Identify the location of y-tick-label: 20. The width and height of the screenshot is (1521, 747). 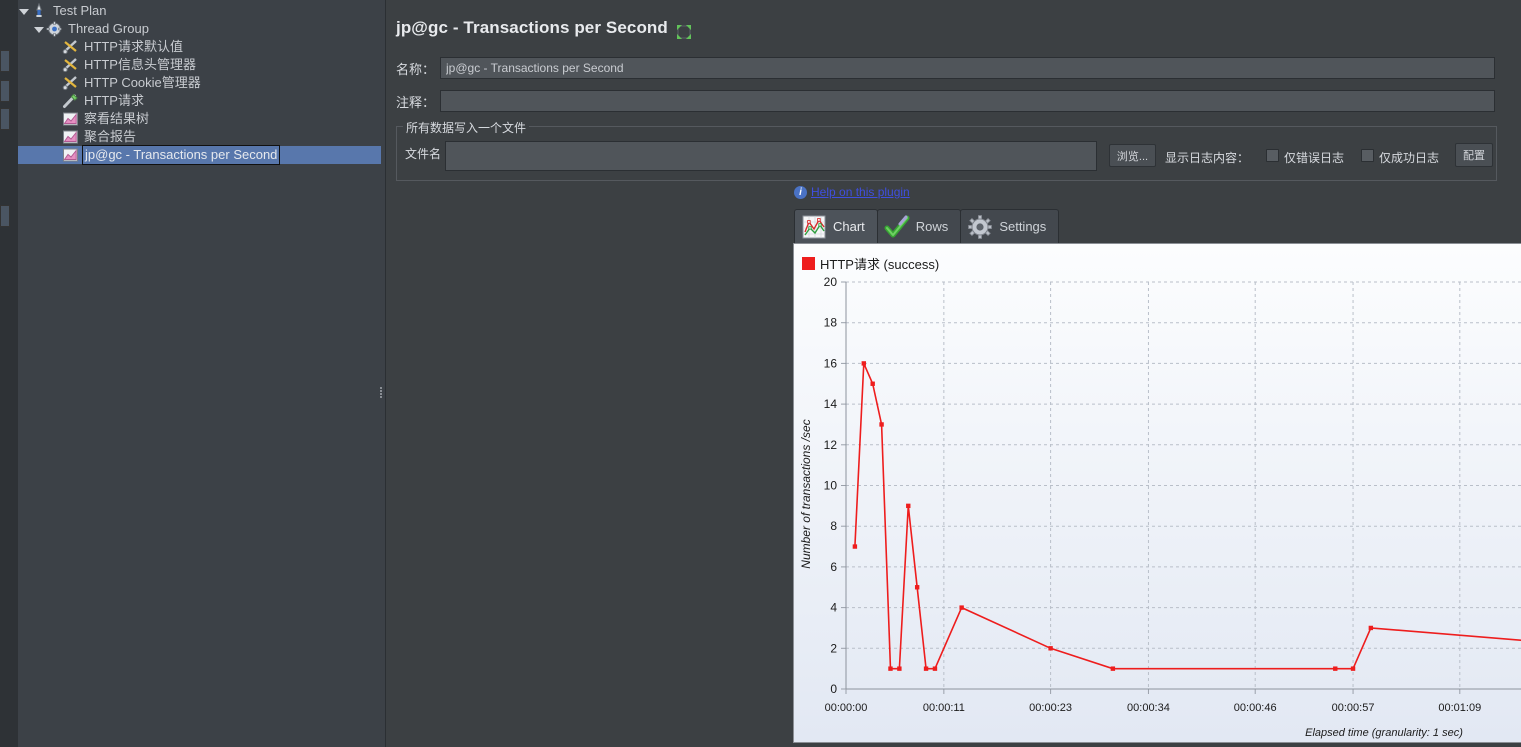
(831, 282).